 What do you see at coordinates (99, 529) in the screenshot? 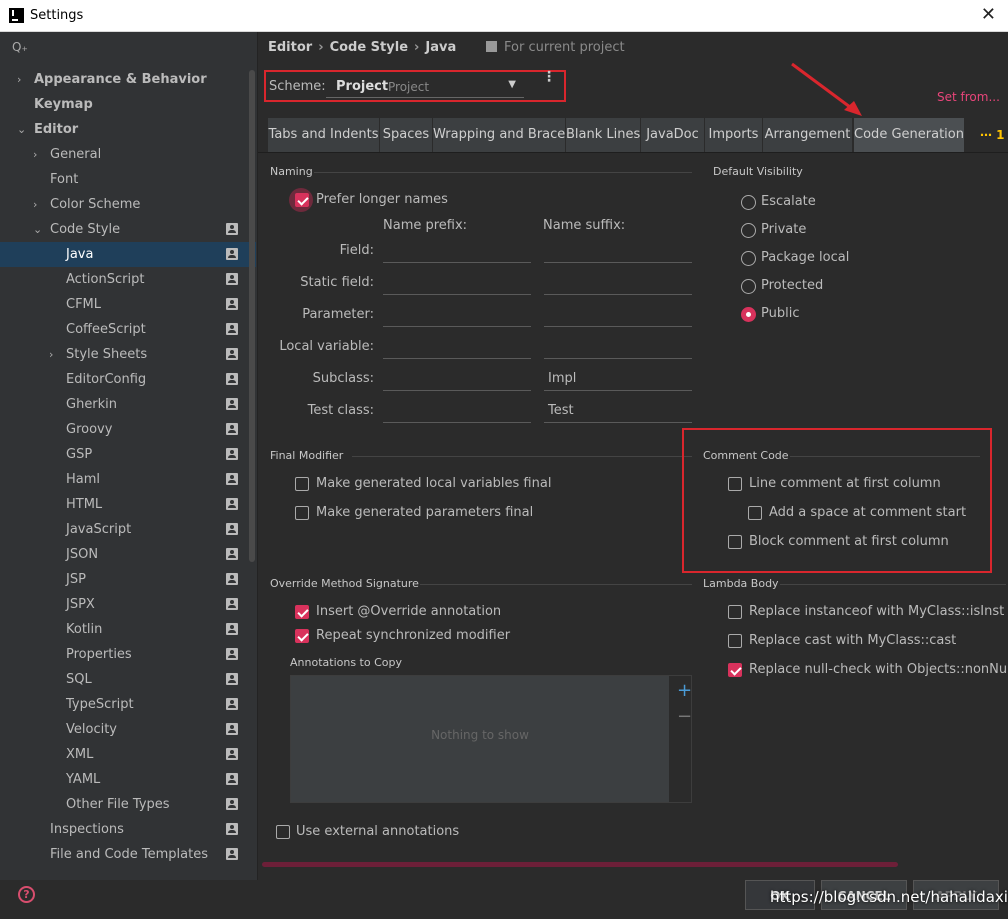
I see `tree-item-label: JavaScript` at bounding box center [99, 529].